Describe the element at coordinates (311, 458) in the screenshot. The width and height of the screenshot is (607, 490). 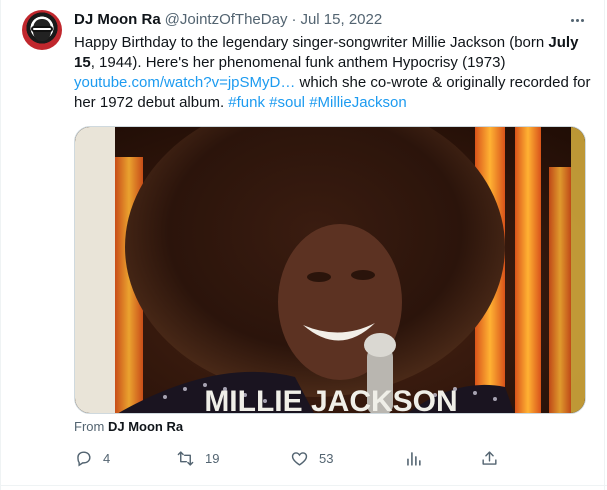
I see `like-button: 53` at that location.